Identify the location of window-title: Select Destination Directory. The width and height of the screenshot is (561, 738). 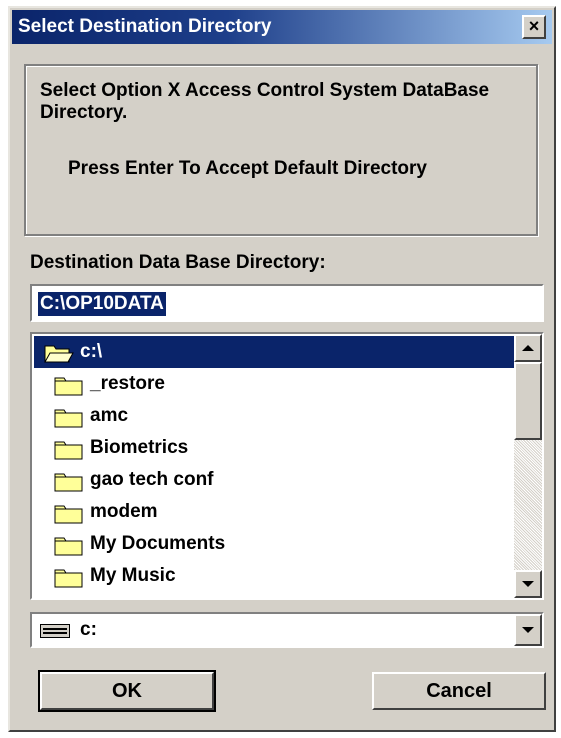
(145, 26).